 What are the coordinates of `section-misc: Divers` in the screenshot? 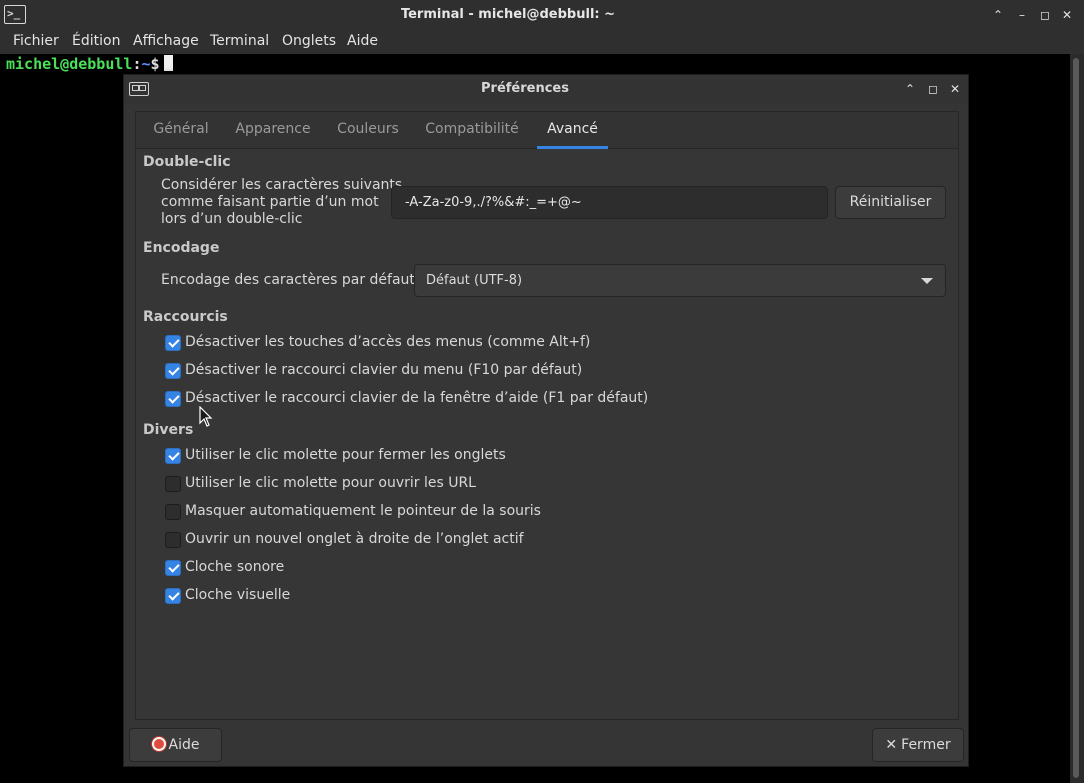 It's located at (168, 430).